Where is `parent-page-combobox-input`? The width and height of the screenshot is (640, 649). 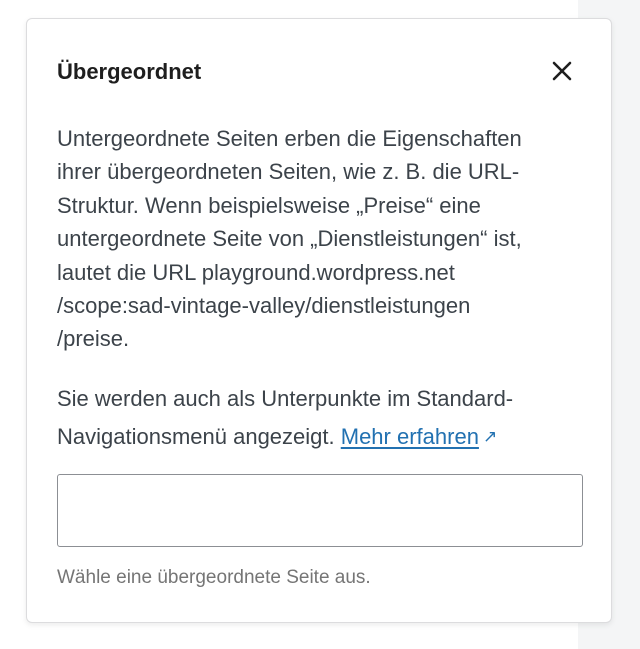
parent-page-combobox-input is located at coordinates (320, 510).